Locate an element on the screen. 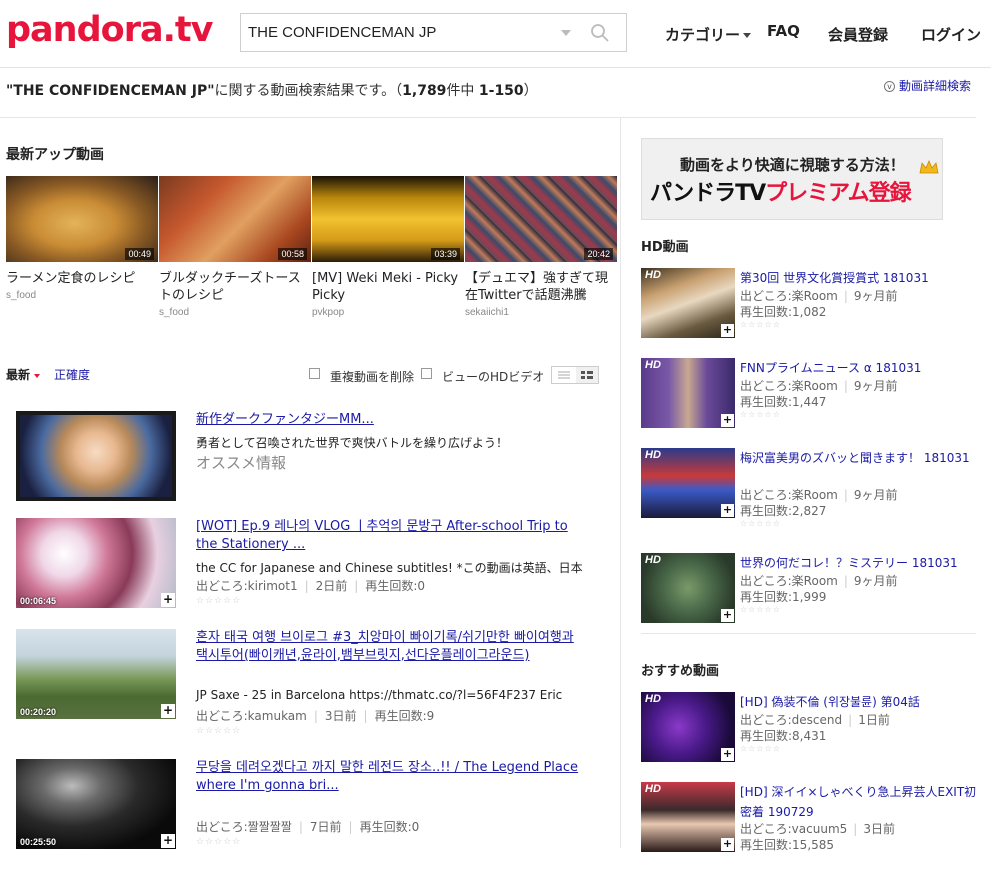  detail-view-icon is located at coordinates (587, 375).